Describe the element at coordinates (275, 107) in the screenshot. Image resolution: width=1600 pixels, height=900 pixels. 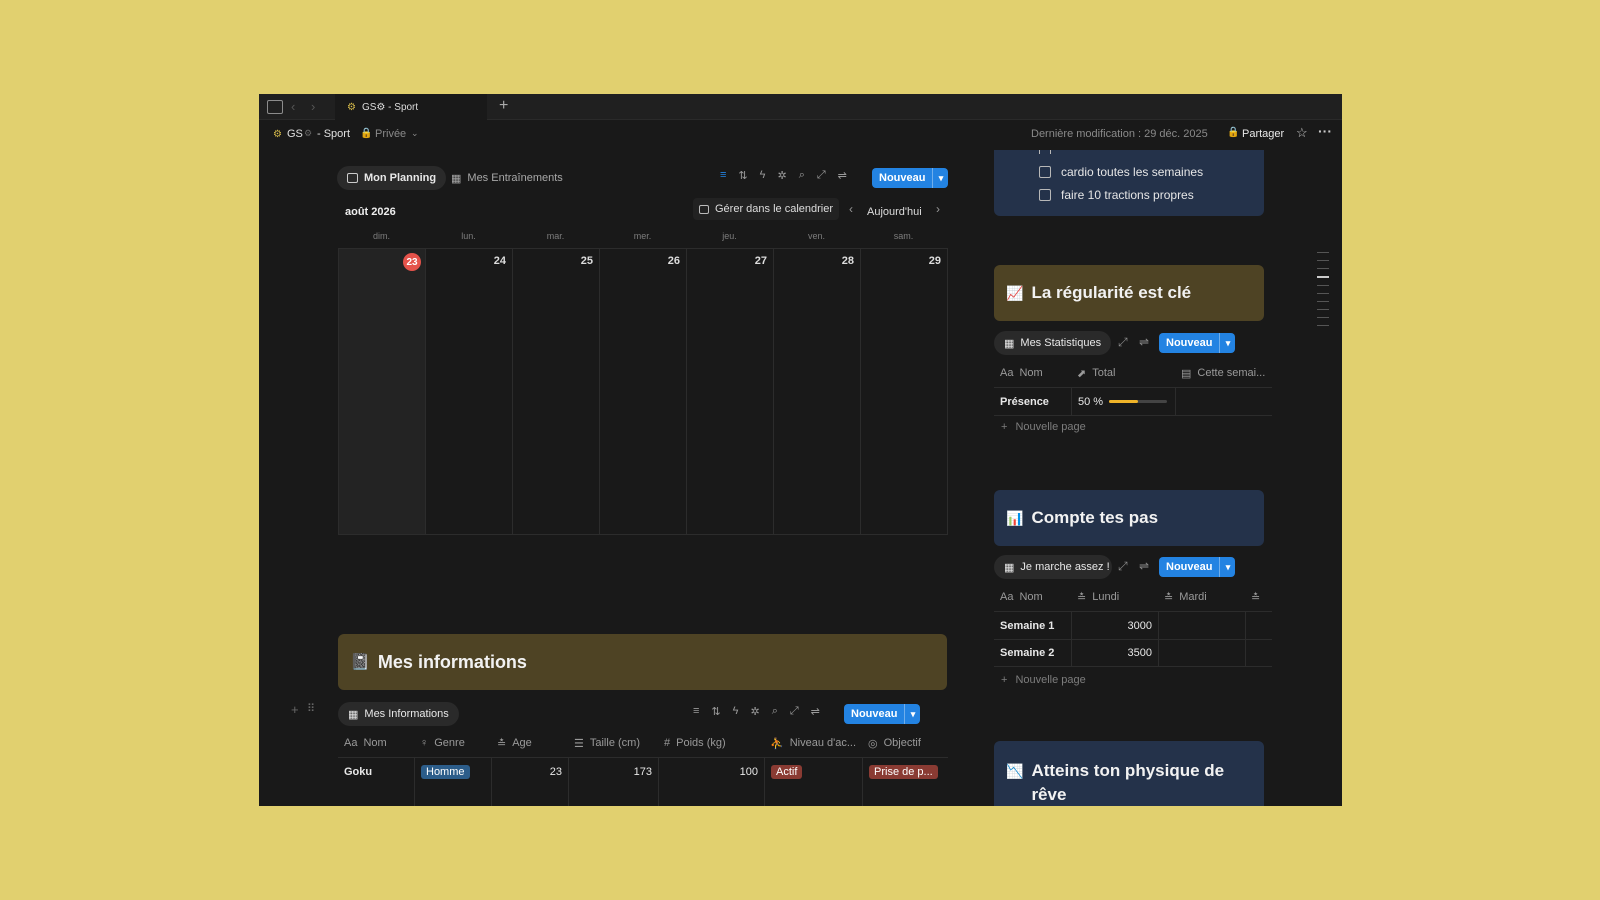
I see `sidebar-toggle-icon` at that location.